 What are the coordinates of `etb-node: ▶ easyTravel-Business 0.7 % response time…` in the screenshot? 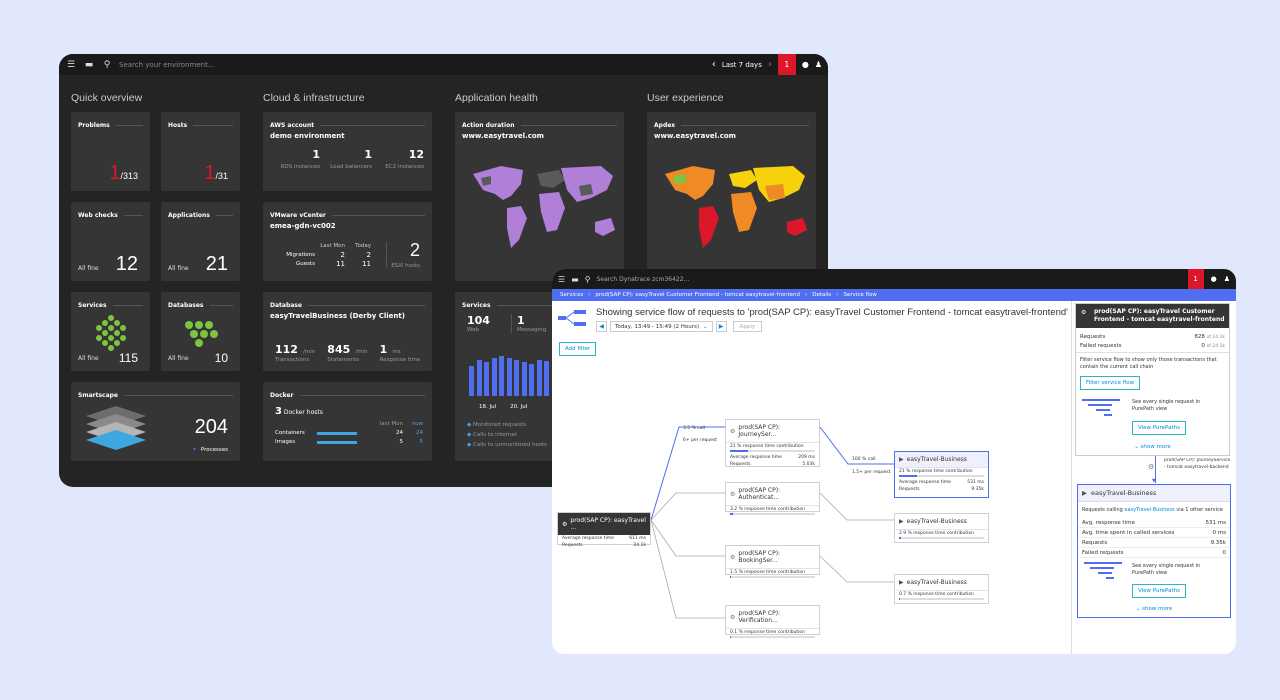 It's located at (941, 589).